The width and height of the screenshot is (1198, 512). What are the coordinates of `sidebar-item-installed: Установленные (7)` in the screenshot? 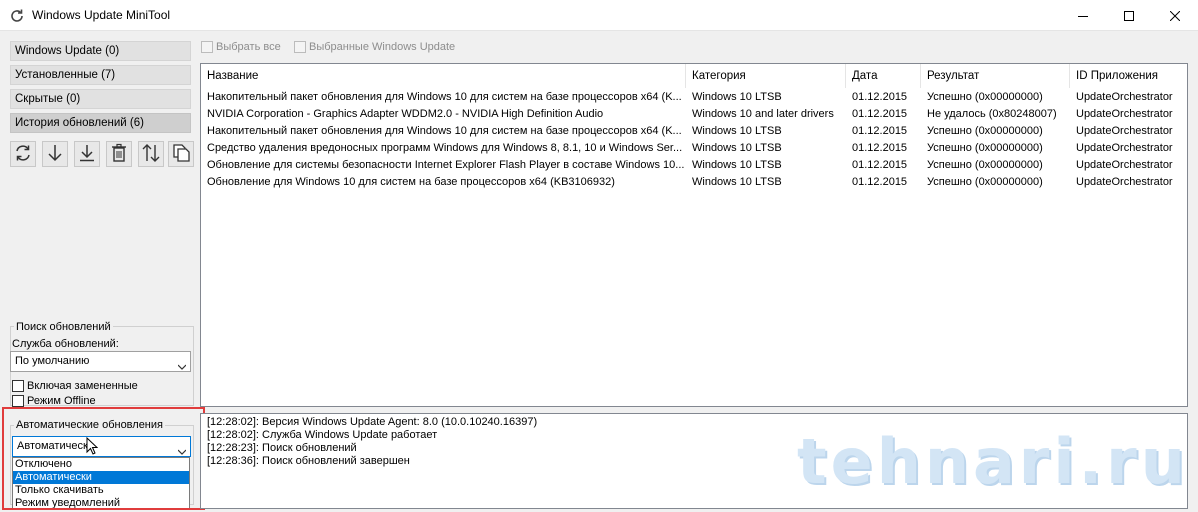 It's located at (100, 75).